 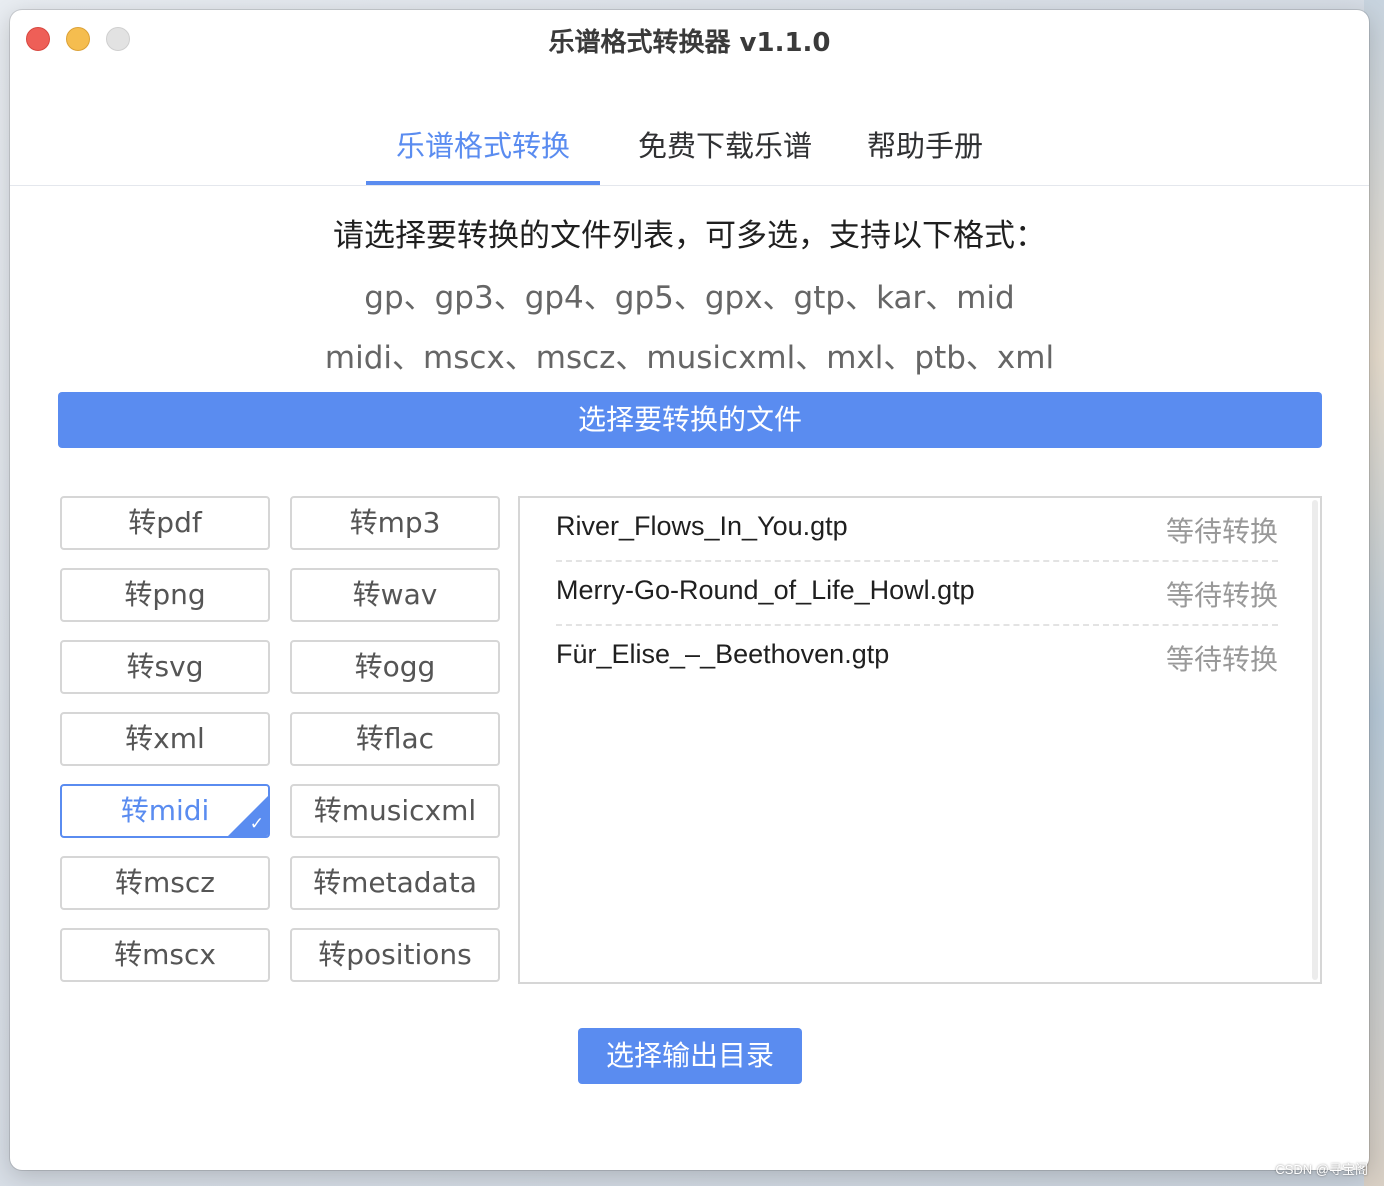 I want to click on convert-positions-button: 转positions, so click(x=395, y=955).